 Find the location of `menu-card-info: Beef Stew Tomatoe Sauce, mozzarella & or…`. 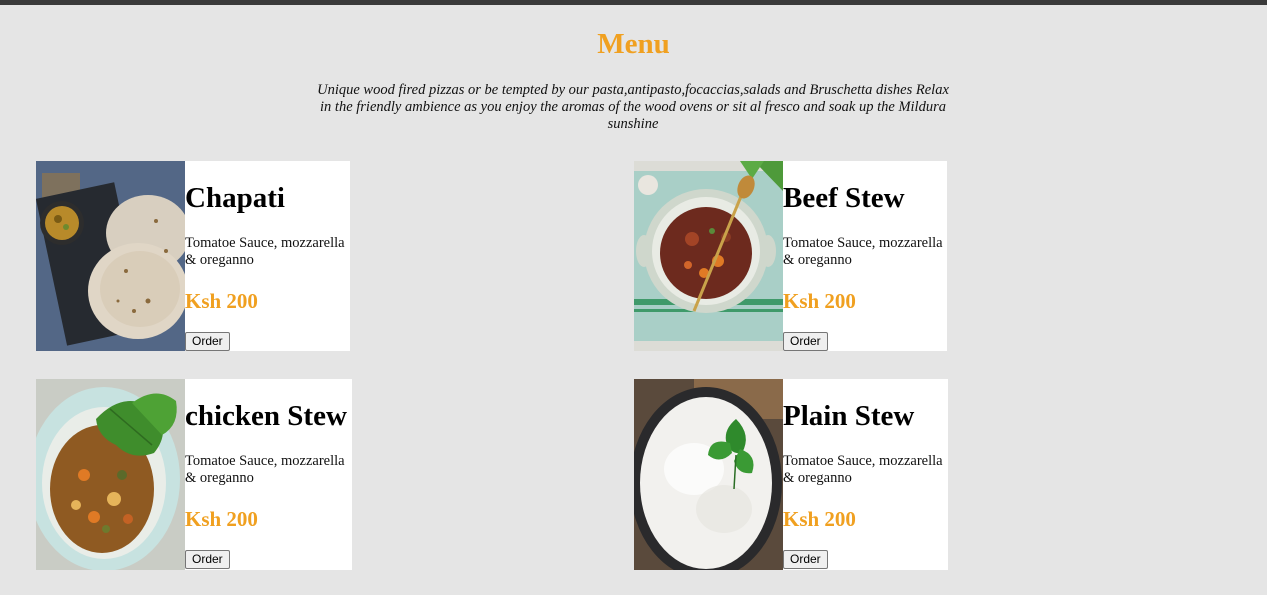

menu-card-info: Beef Stew Tomatoe Sauce, mozzarella & or… is located at coordinates (865, 256).